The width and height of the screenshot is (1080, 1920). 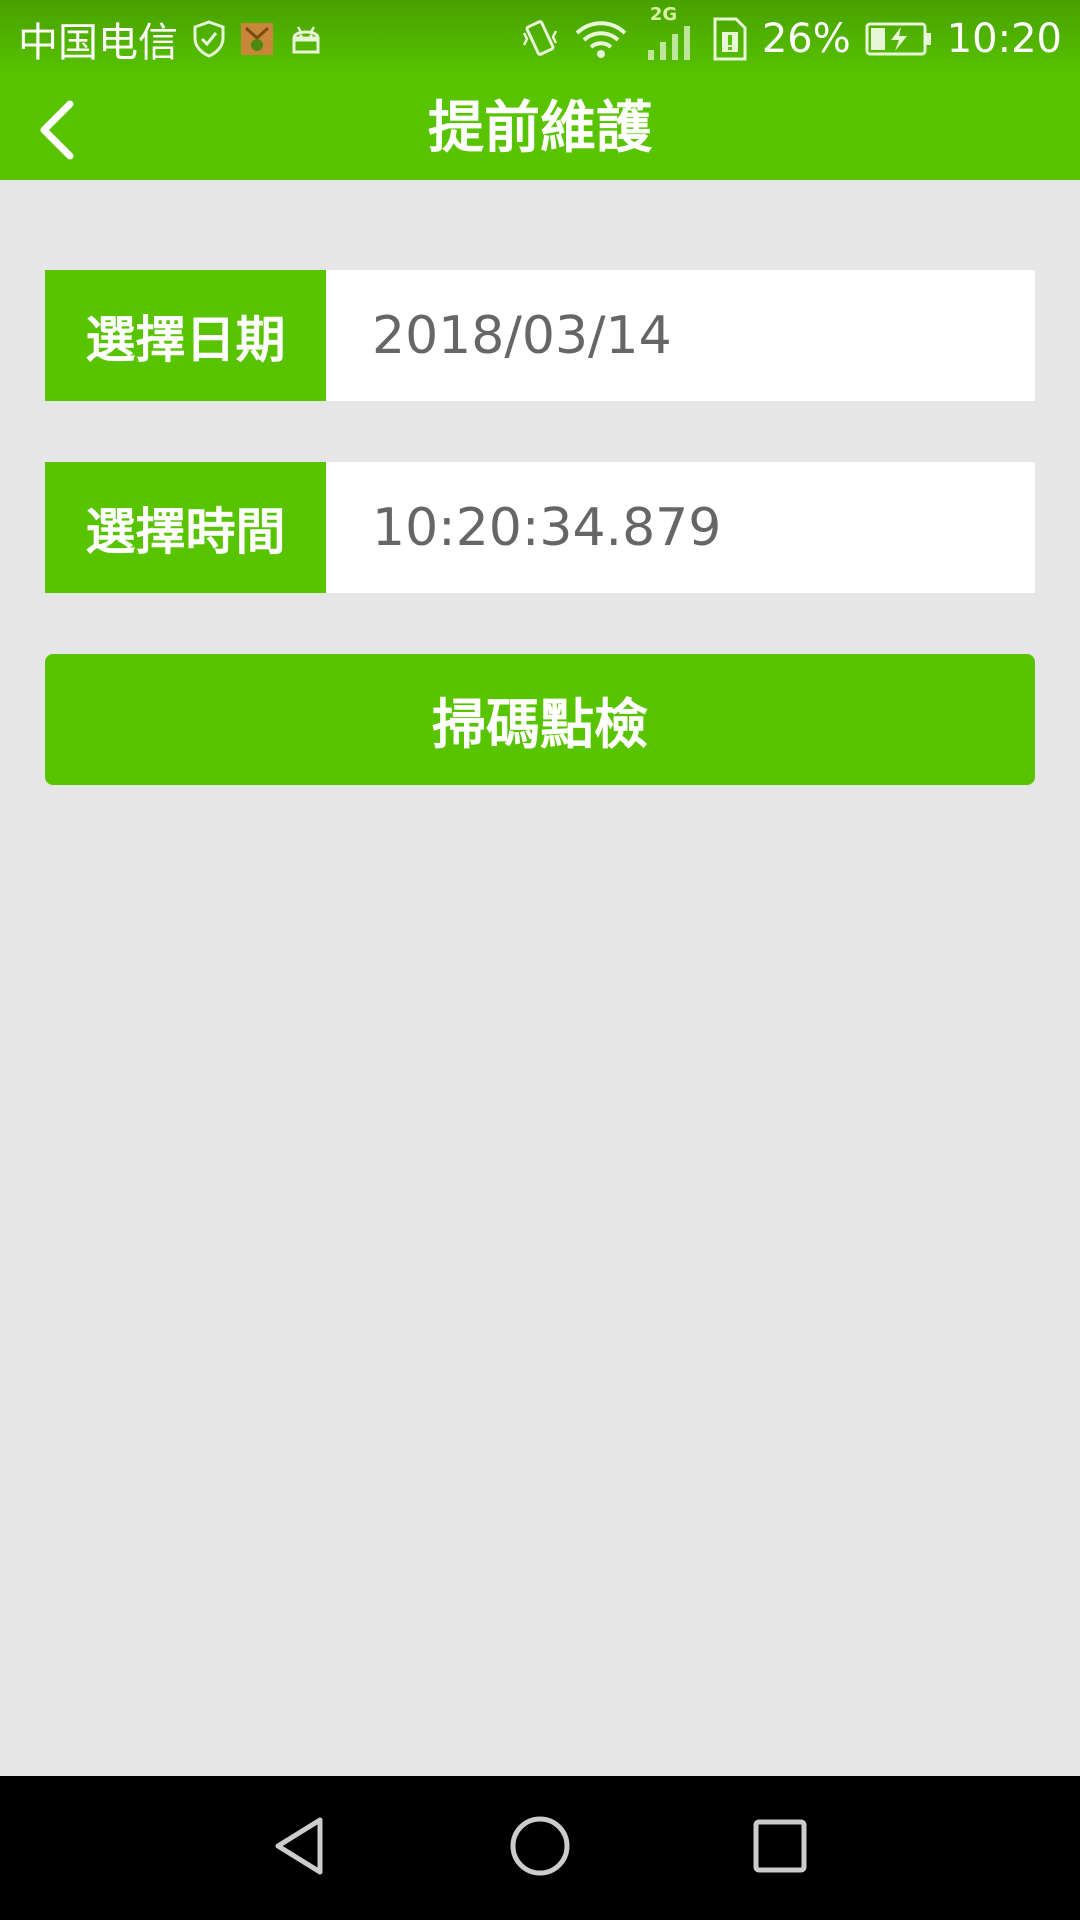 I want to click on back-button, so click(x=58, y=130).